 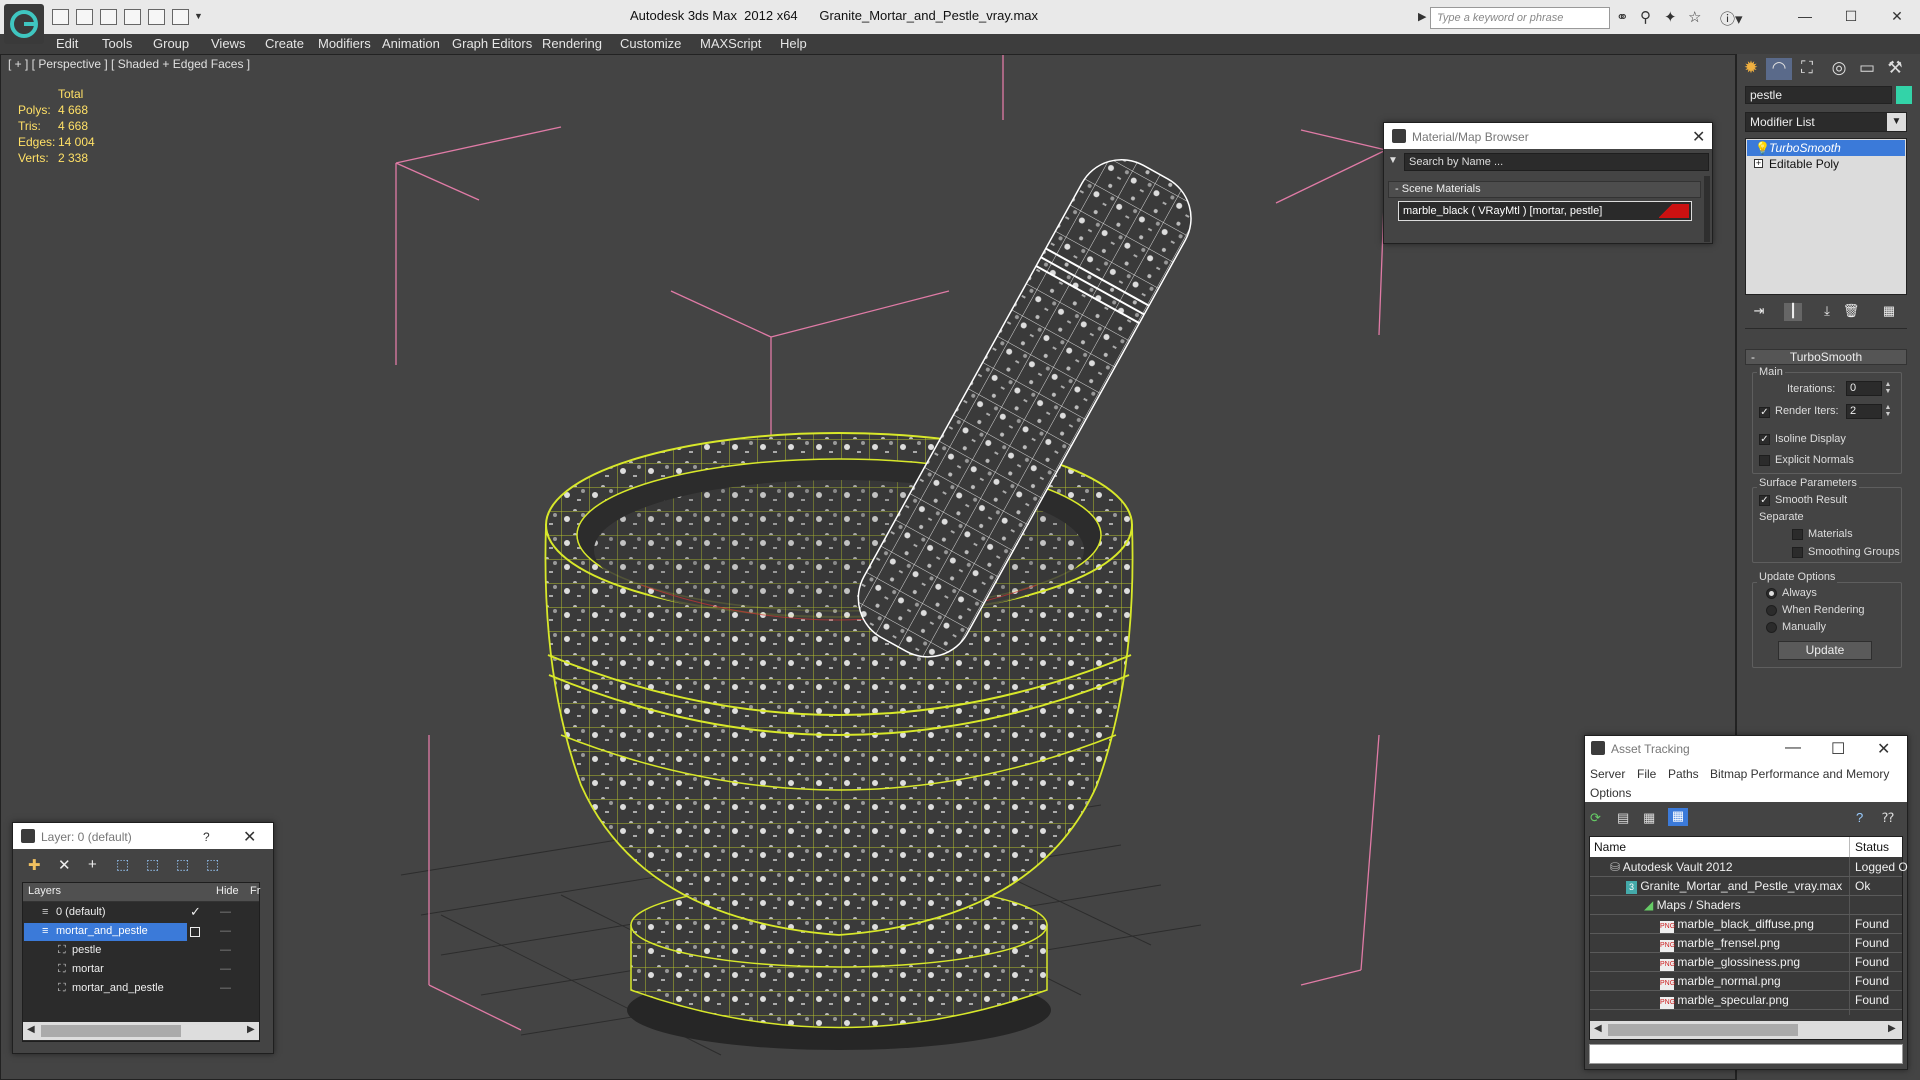 I want to click on isoline-display-checkbox: ✓, so click(x=1764, y=439).